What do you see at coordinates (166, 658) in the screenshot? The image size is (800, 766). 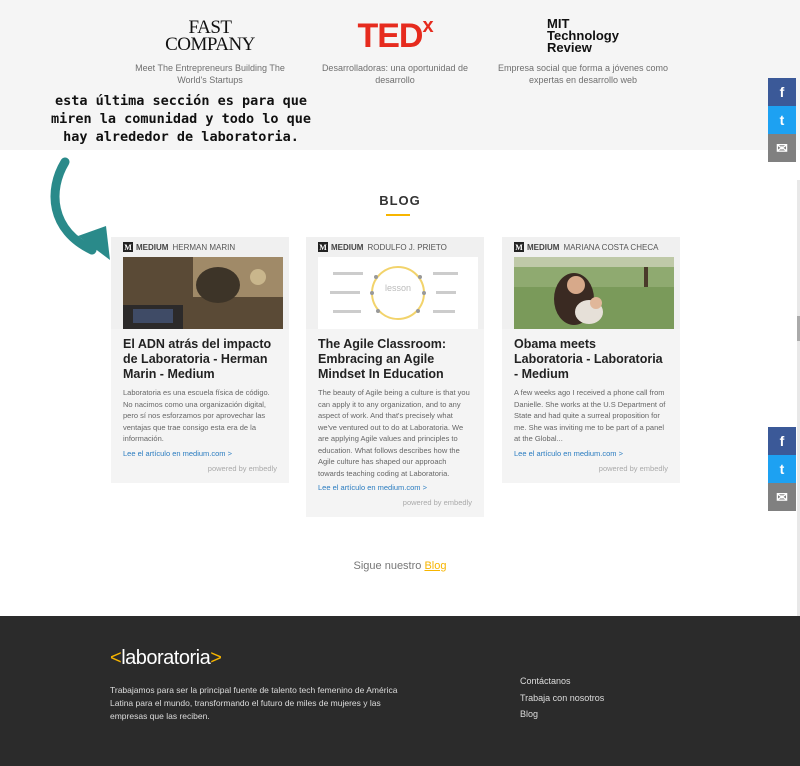 I see `laboratoria-logo: <laboratoria>` at bounding box center [166, 658].